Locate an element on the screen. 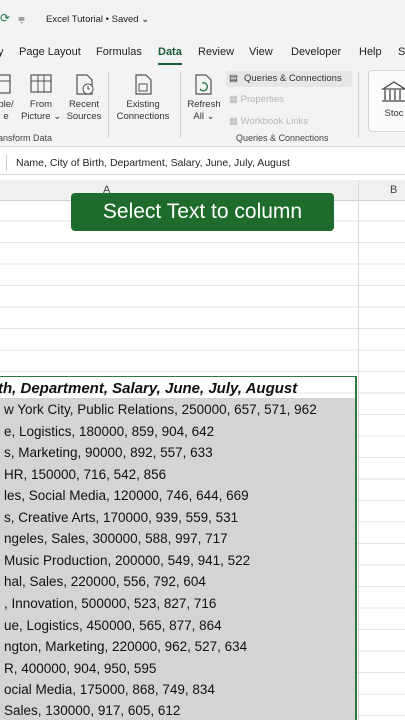 The image size is (405, 720). customize-toolbar-icon: ⩦ is located at coordinates (21, 18).